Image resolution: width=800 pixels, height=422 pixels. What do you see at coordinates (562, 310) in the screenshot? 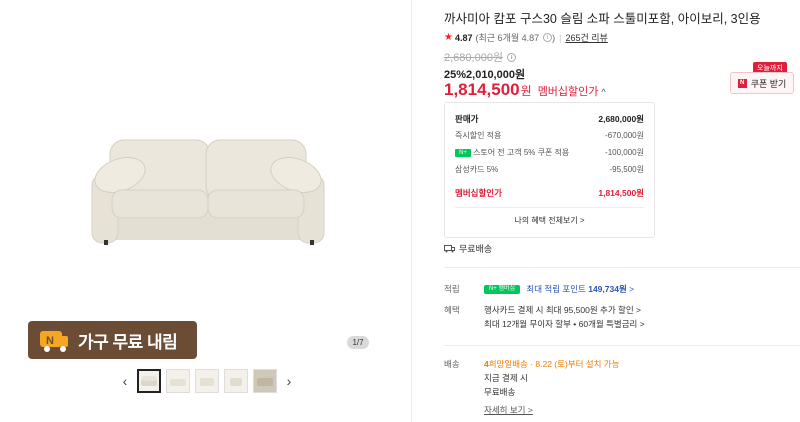
I see `benefit-card-discount: 행사카드 결제 시 최대 95,500원 추가 할인 >` at bounding box center [562, 310].